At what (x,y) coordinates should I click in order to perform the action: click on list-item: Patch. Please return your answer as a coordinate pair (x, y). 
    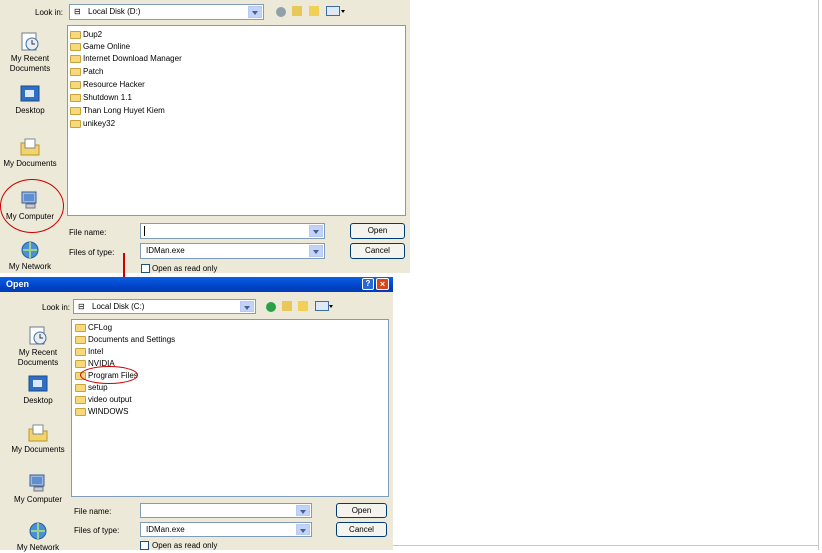
    Looking at the image, I should click on (86, 72).